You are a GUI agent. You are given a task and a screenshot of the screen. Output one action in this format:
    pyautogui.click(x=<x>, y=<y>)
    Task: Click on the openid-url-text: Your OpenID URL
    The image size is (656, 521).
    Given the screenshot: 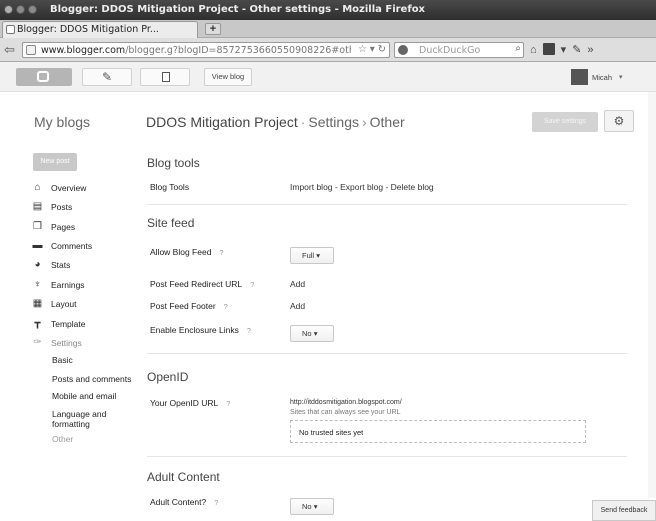 What is the action you would take?
    pyautogui.click(x=184, y=403)
    